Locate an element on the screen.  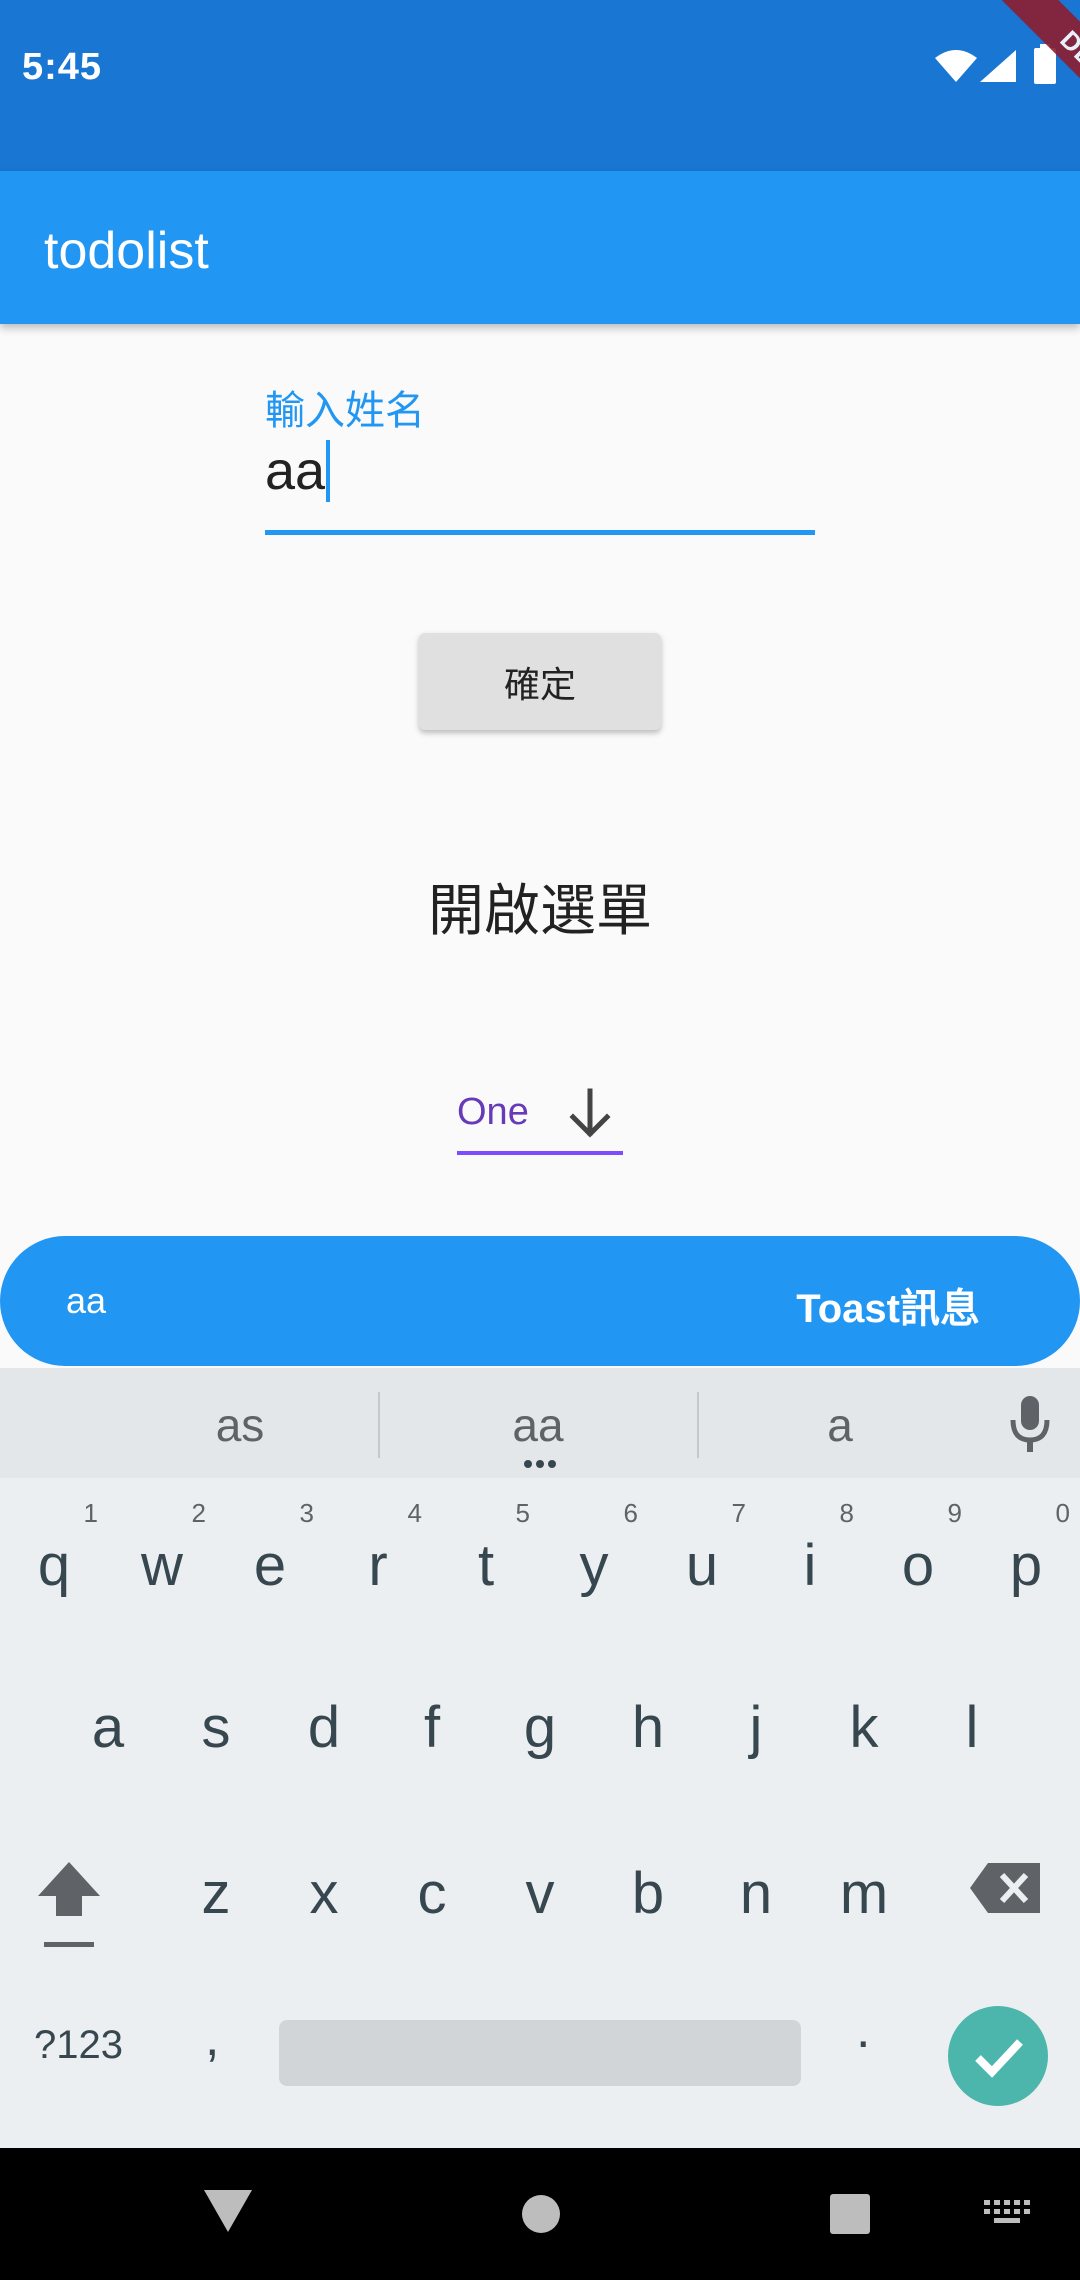
key-f: f is located at coordinates (432, 1715).